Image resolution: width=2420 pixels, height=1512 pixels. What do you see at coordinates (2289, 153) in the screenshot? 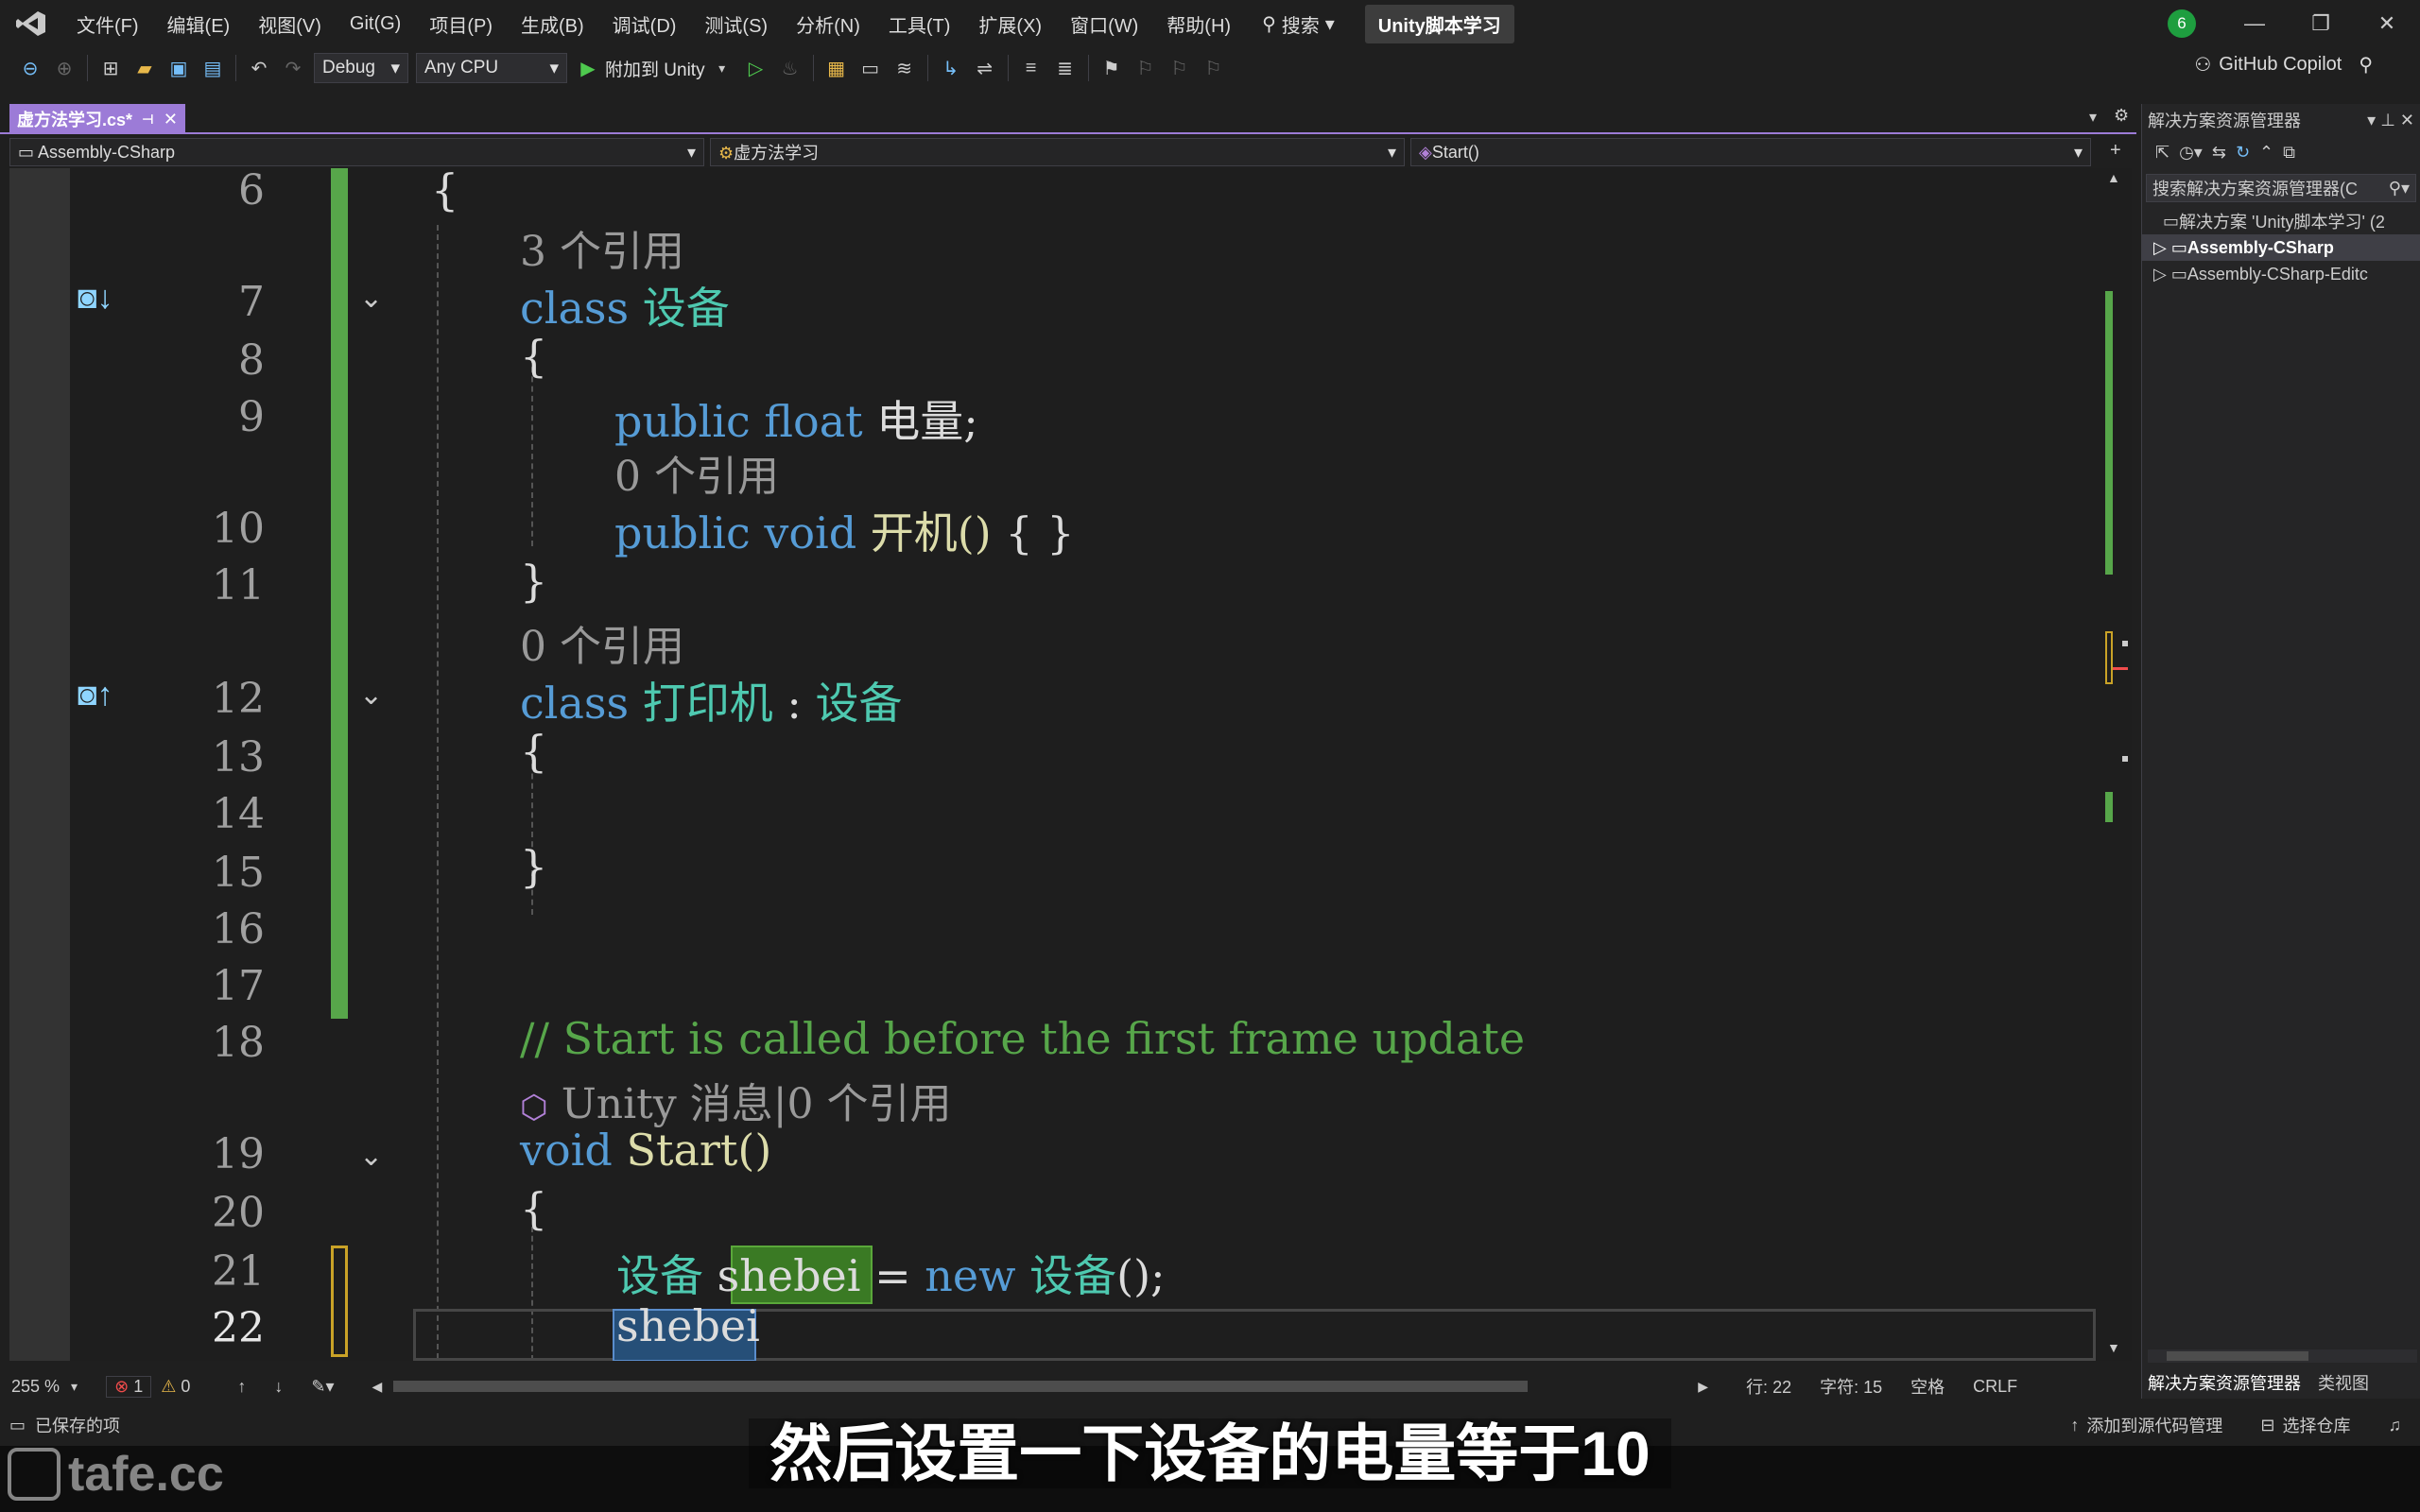
I see `show-all-files-icon: ⧉` at bounding box center [2289, 153].